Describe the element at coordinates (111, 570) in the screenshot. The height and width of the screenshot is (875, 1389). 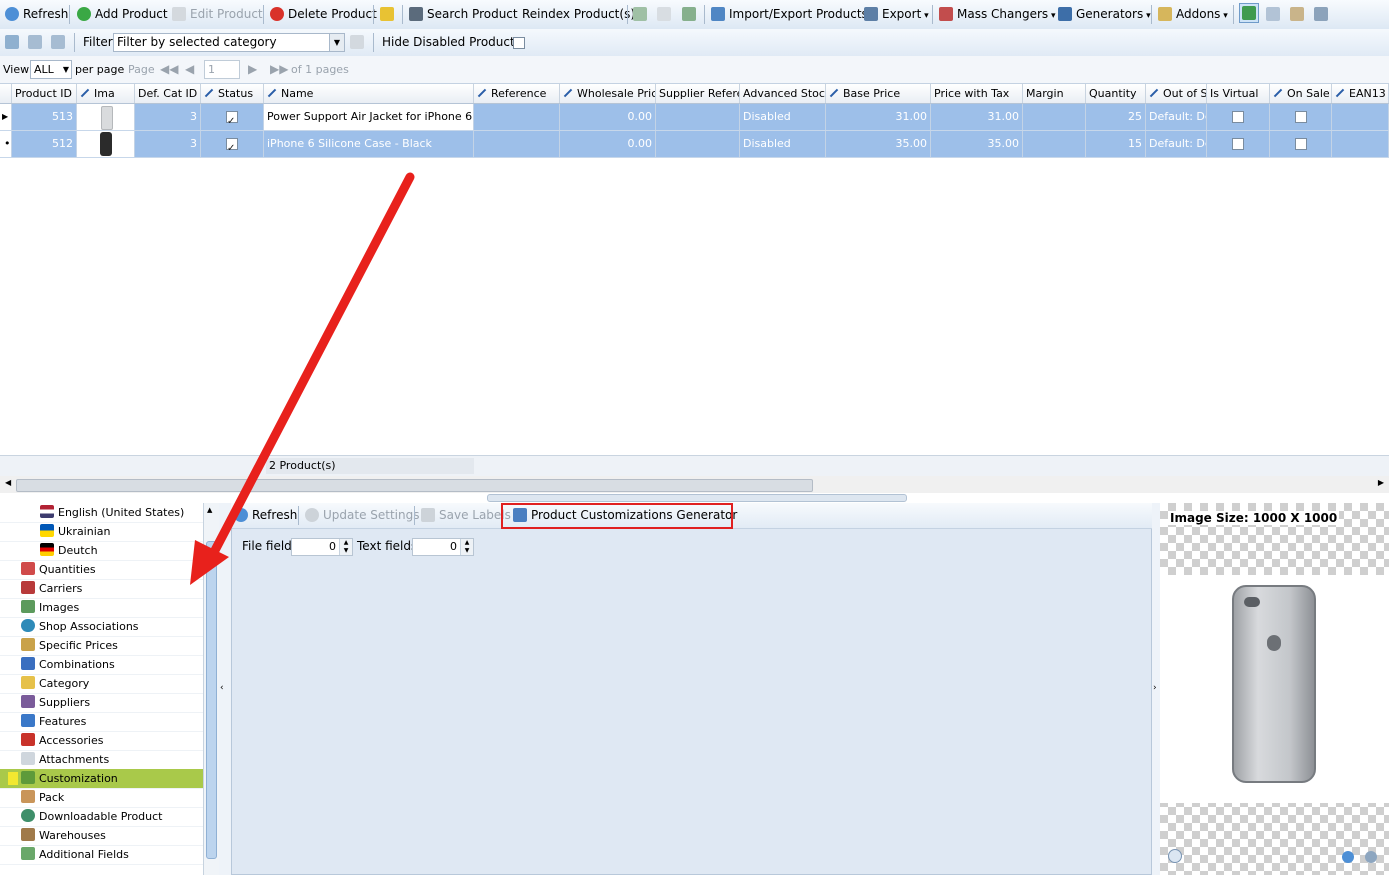
I see `list-item-quantities: Quantities` at that location.